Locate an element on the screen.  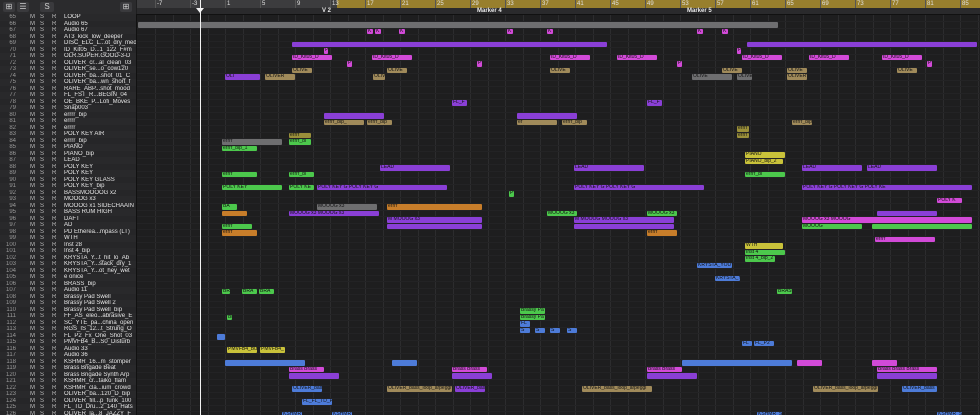
marker-label: Marker 5 is located at coordinates (699, 11).